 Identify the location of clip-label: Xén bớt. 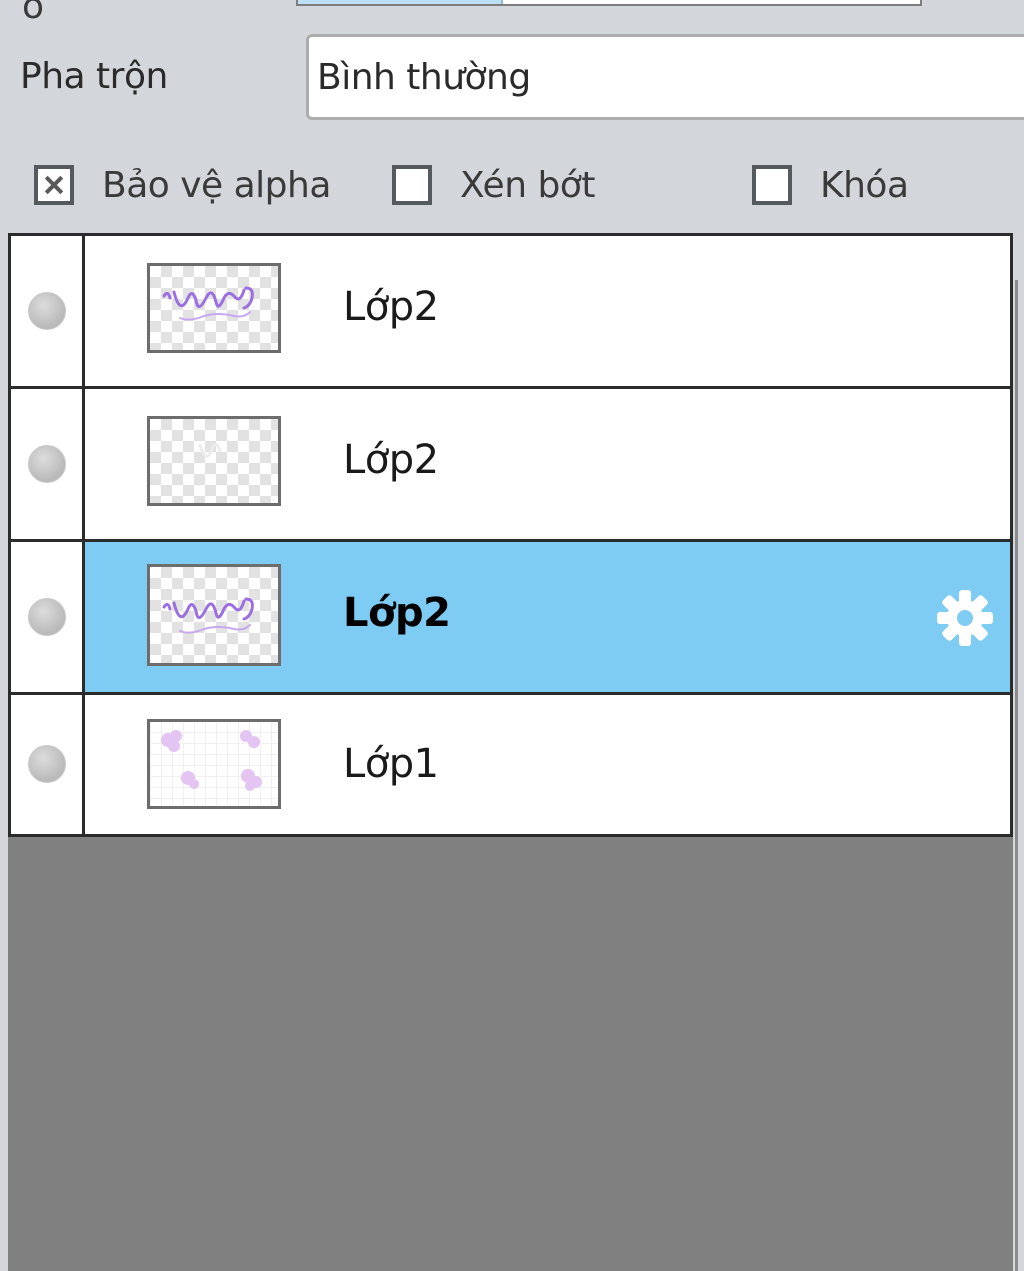
(527, 185).